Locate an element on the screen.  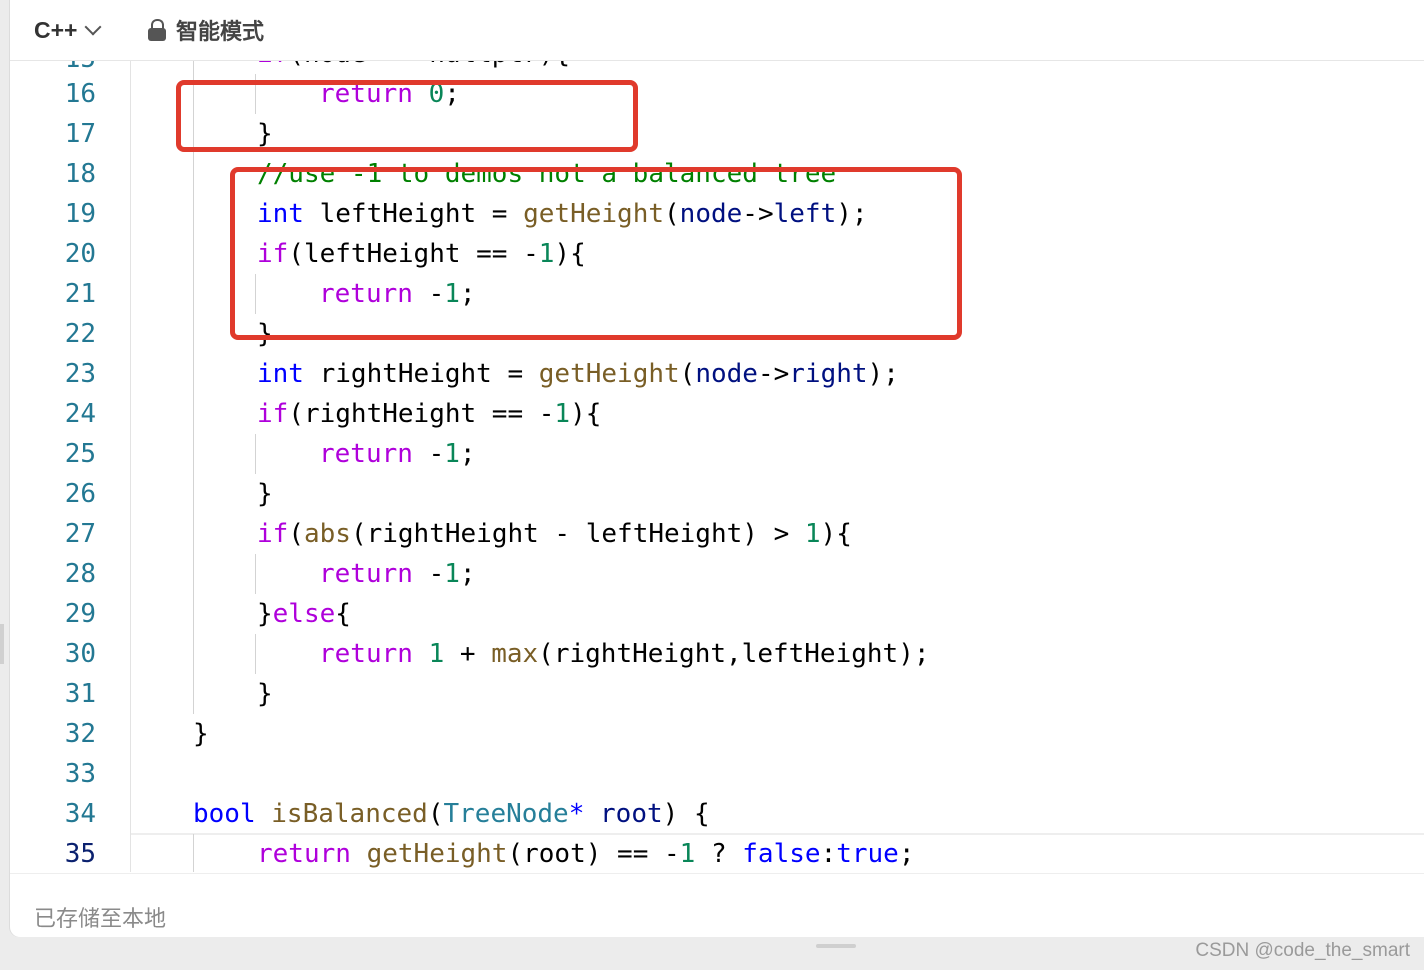
editor-footer: 已存储至本地 is located at coordinates (717, 905).